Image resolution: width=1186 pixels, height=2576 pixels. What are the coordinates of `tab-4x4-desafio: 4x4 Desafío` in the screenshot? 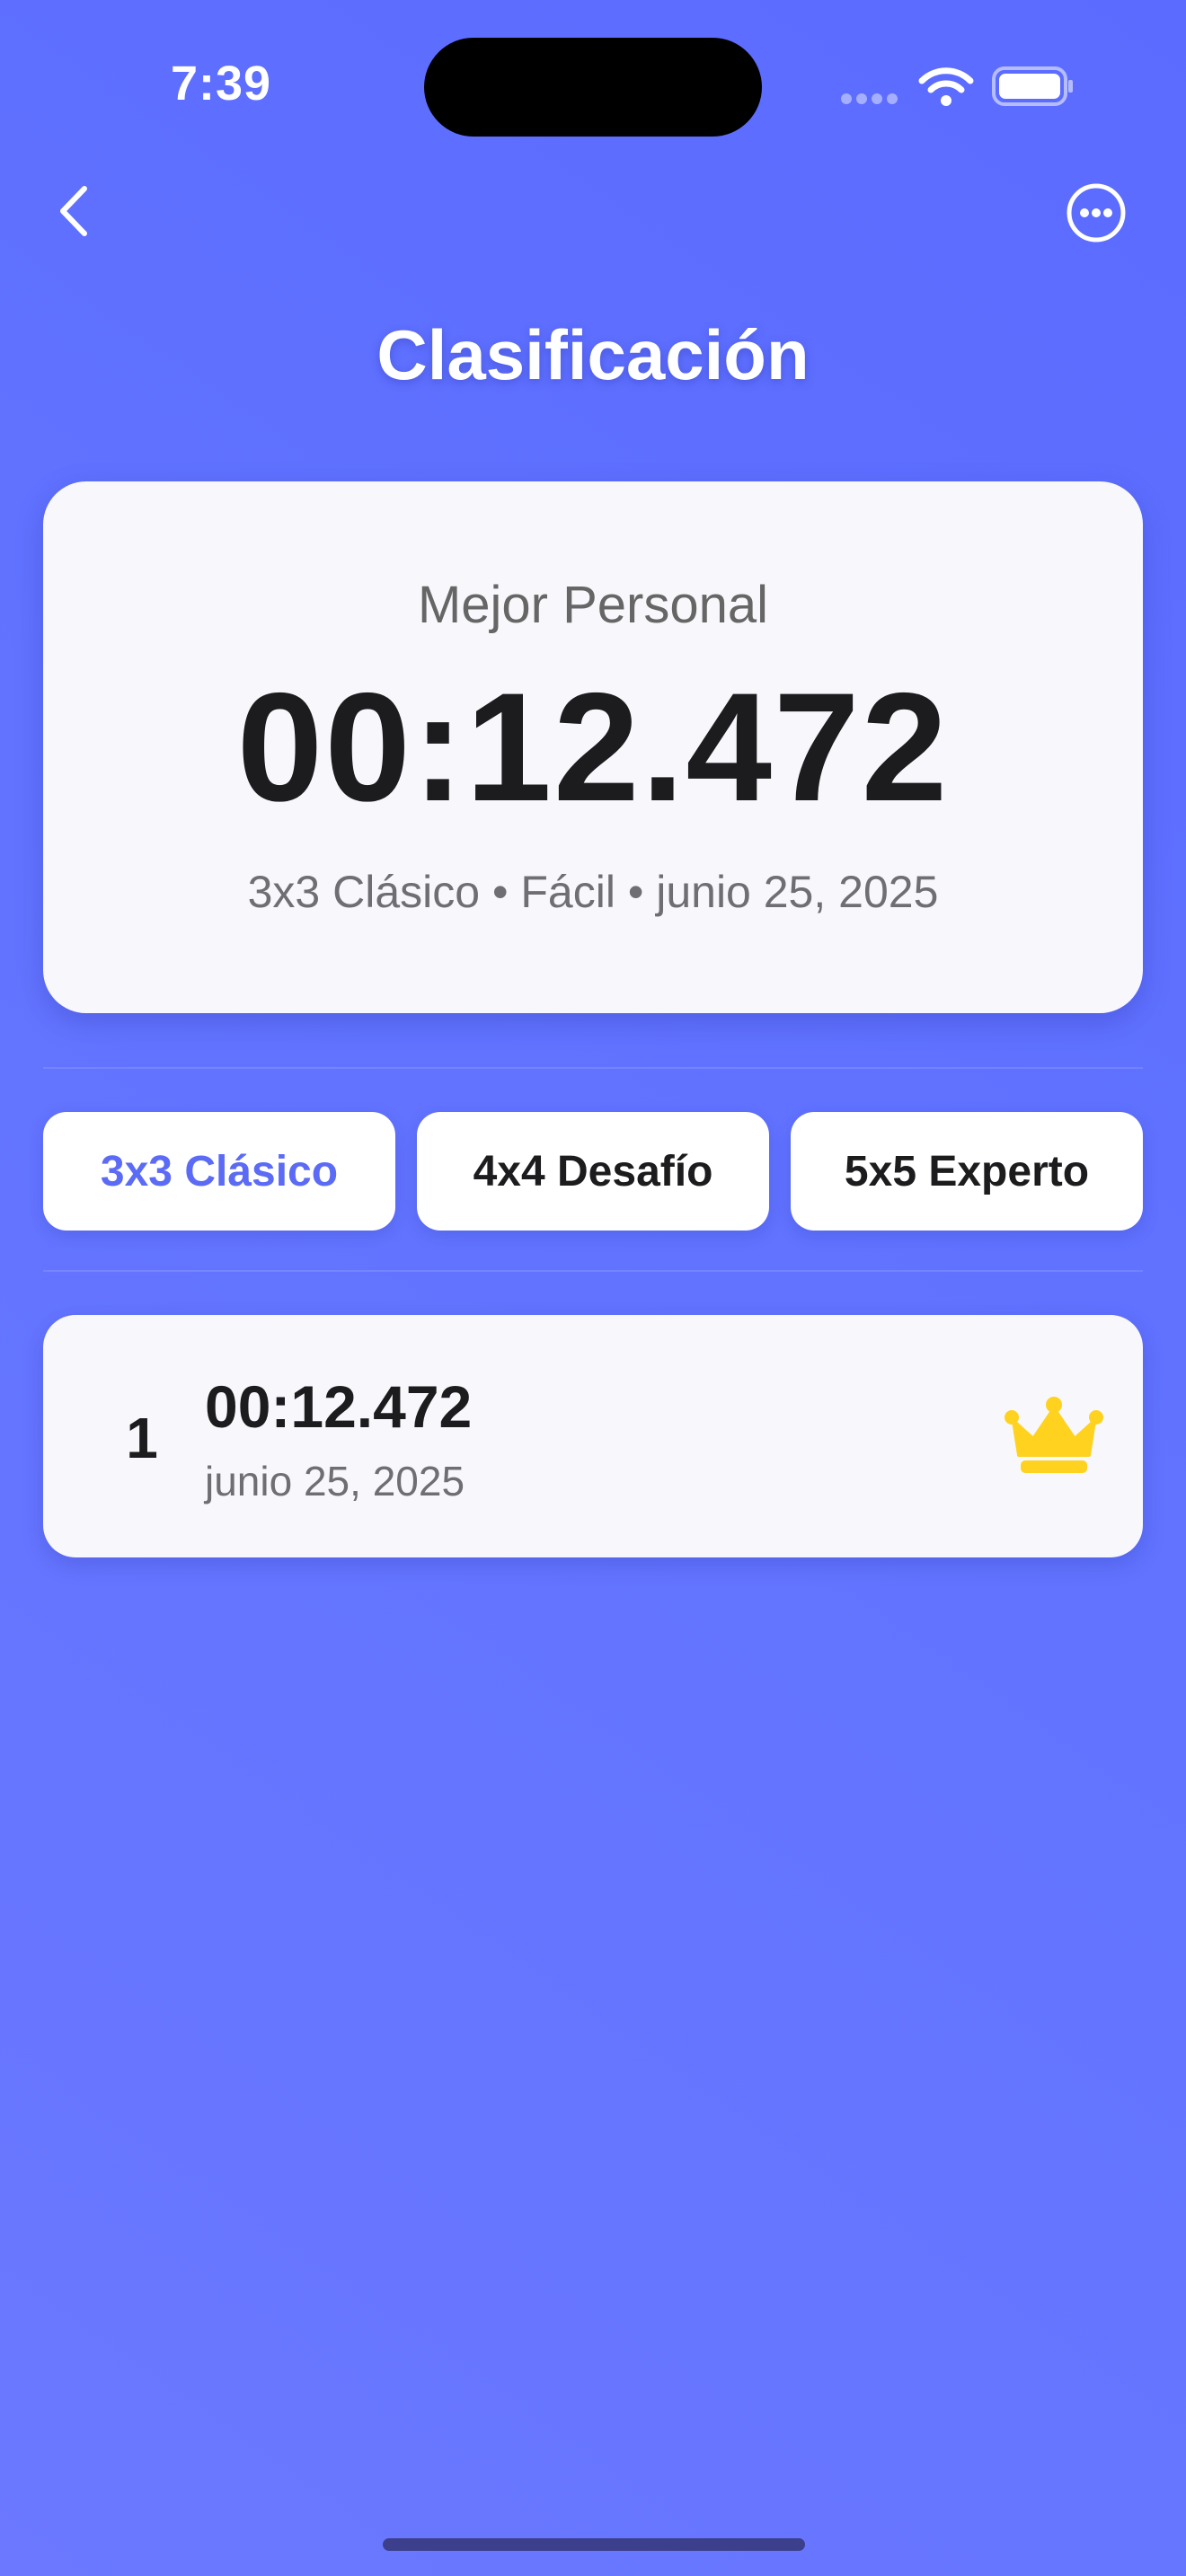 It's located at (593, 1171).